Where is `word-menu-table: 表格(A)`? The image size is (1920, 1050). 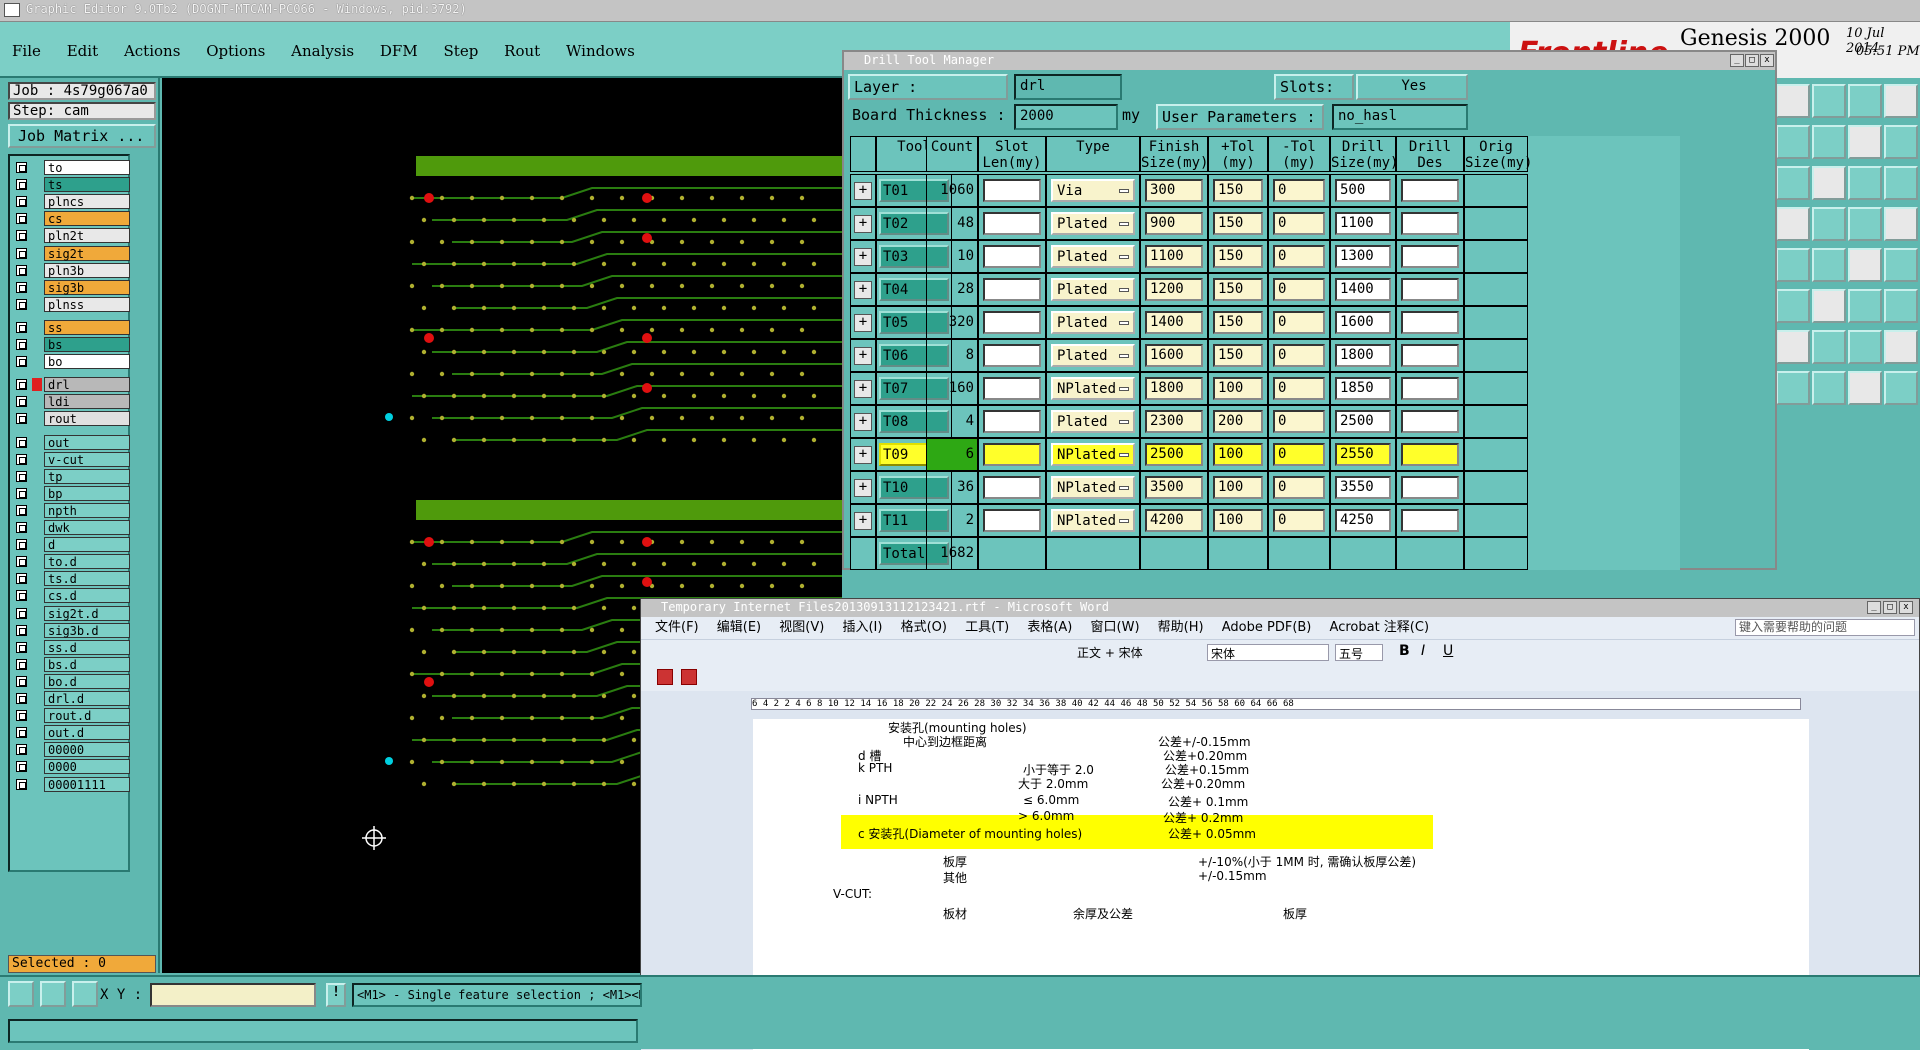 word-menu-table: 表格(A) is located at coordinates (1049, 627).